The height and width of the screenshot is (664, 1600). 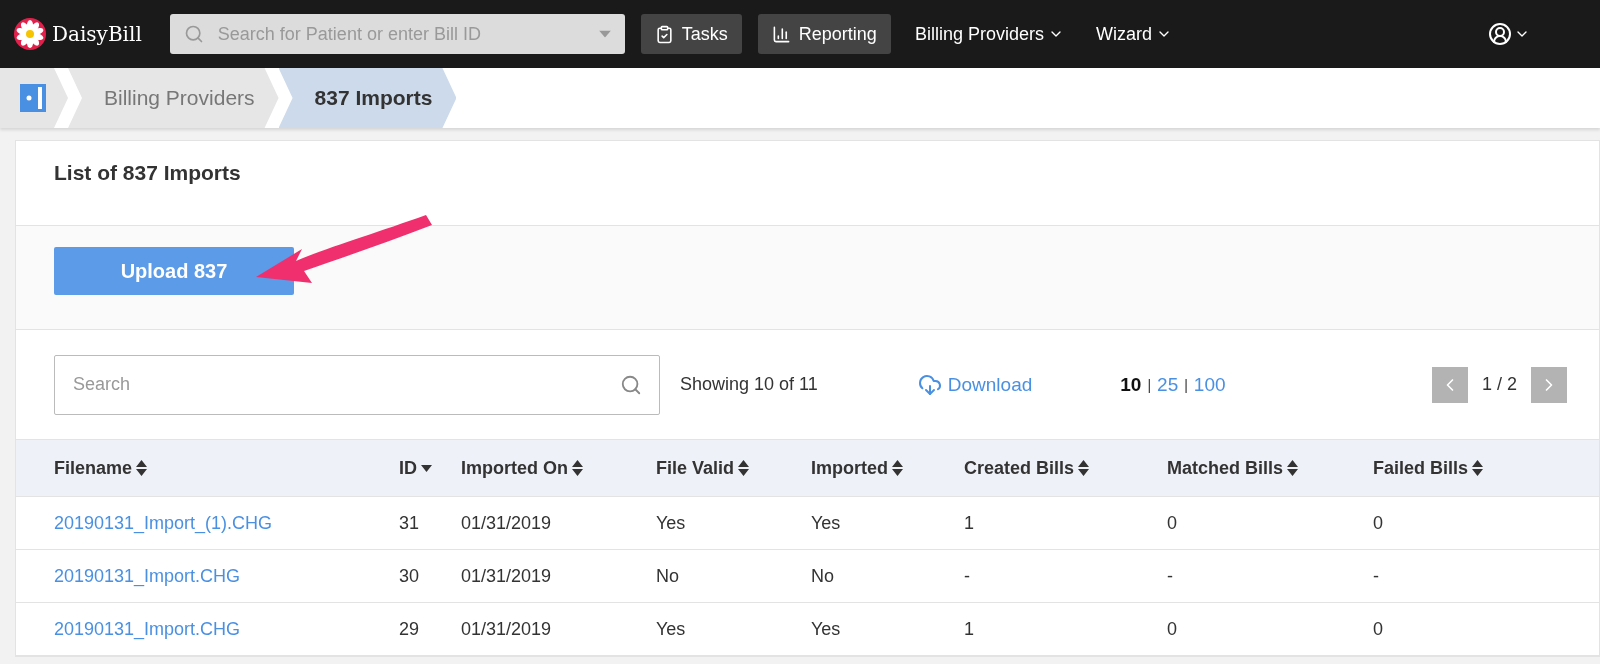 What do you see at coordinates (415, 468) in the screenshot?
I see `column-header: ID` at bounding box center [415, 468].